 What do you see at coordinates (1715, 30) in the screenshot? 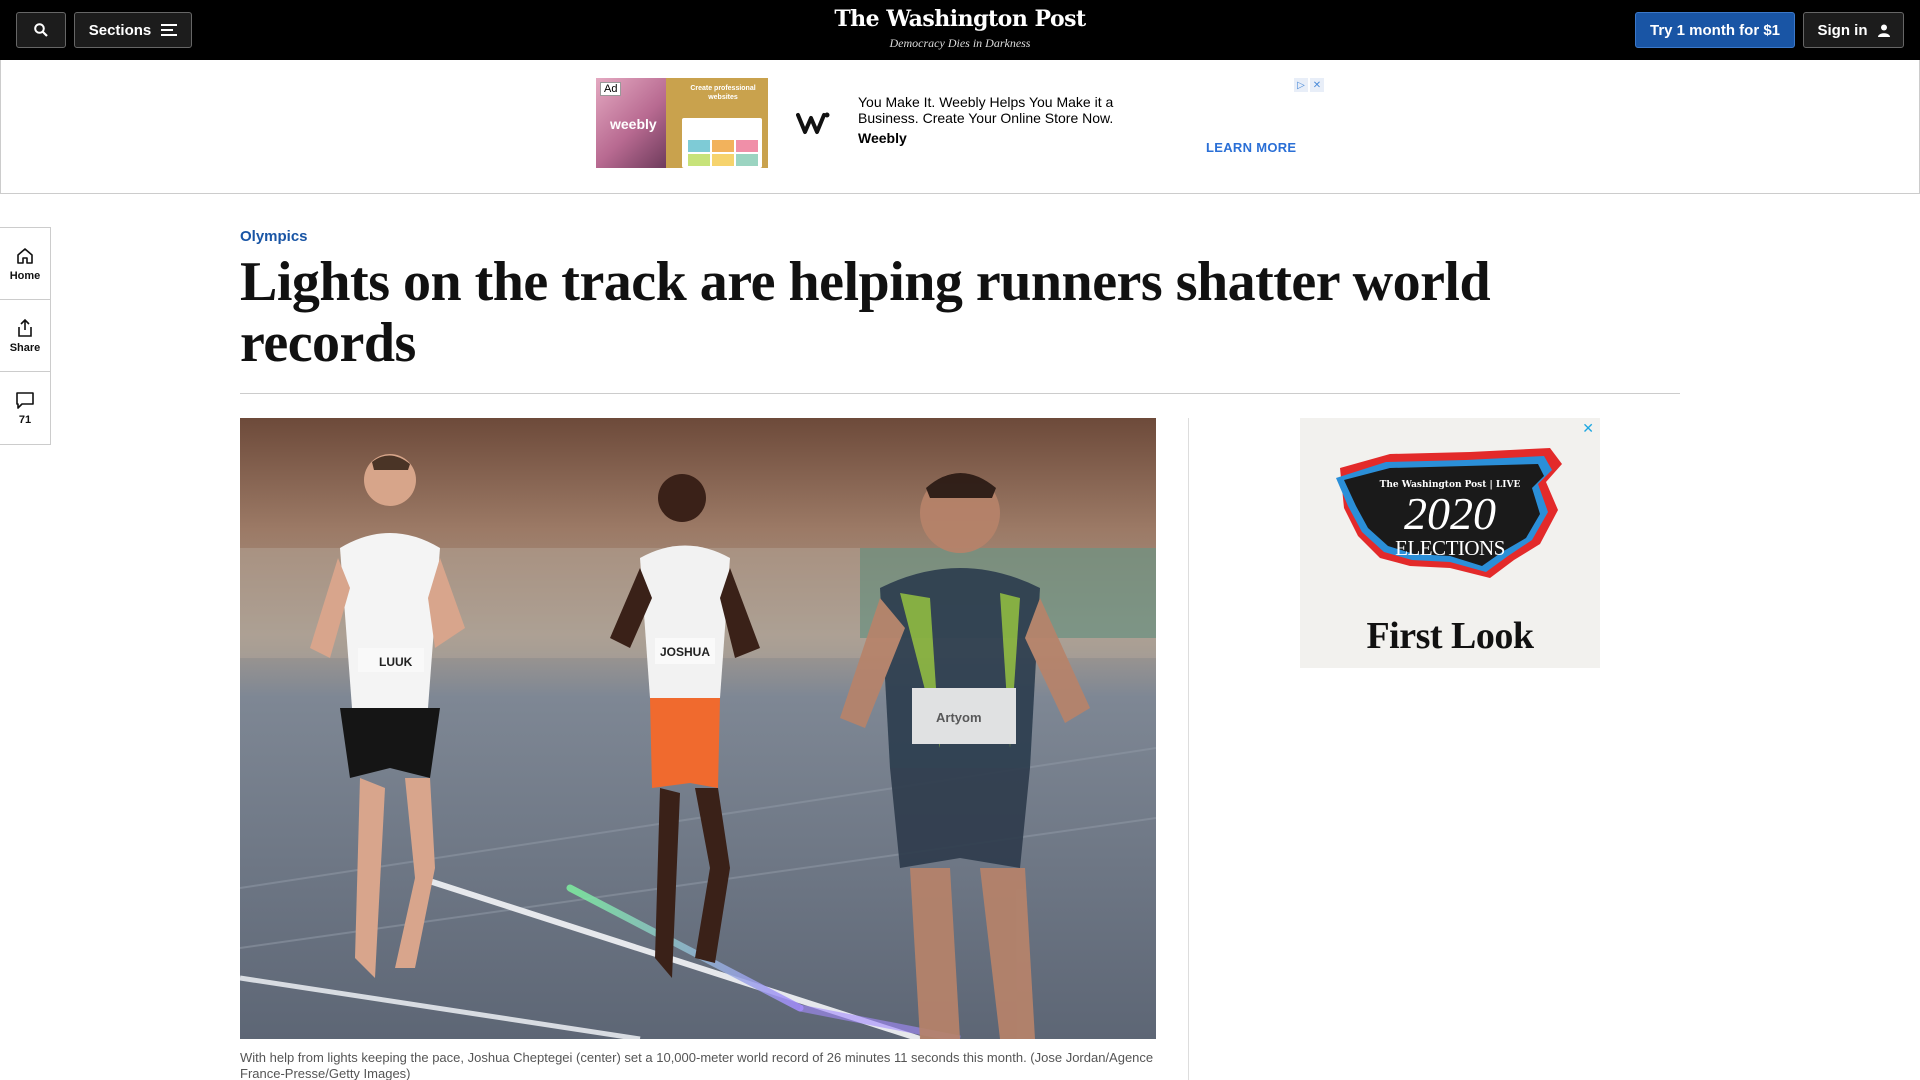
I see `subscribe-button: Try 1 month for $1` at bounding box center [1715, 30].